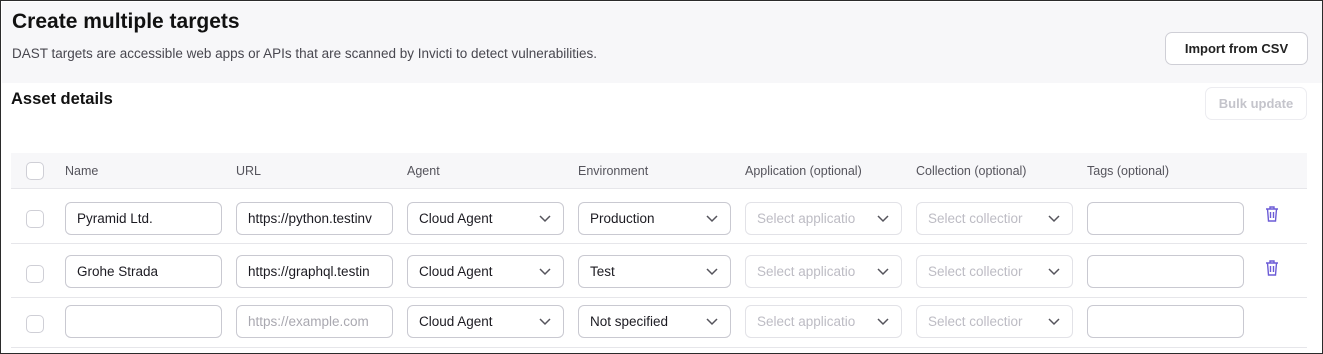 The image size is (1323, 354). I want to click on environment-select: Test, so click(654, 271).